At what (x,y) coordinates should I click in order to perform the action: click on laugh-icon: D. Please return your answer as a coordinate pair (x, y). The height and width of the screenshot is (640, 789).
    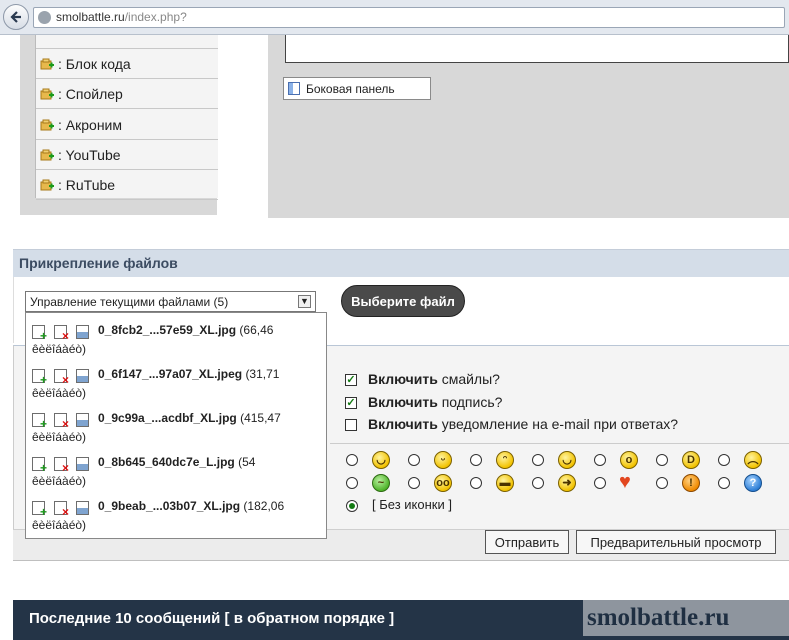
    Looking at the image, I should click on (691, 460).